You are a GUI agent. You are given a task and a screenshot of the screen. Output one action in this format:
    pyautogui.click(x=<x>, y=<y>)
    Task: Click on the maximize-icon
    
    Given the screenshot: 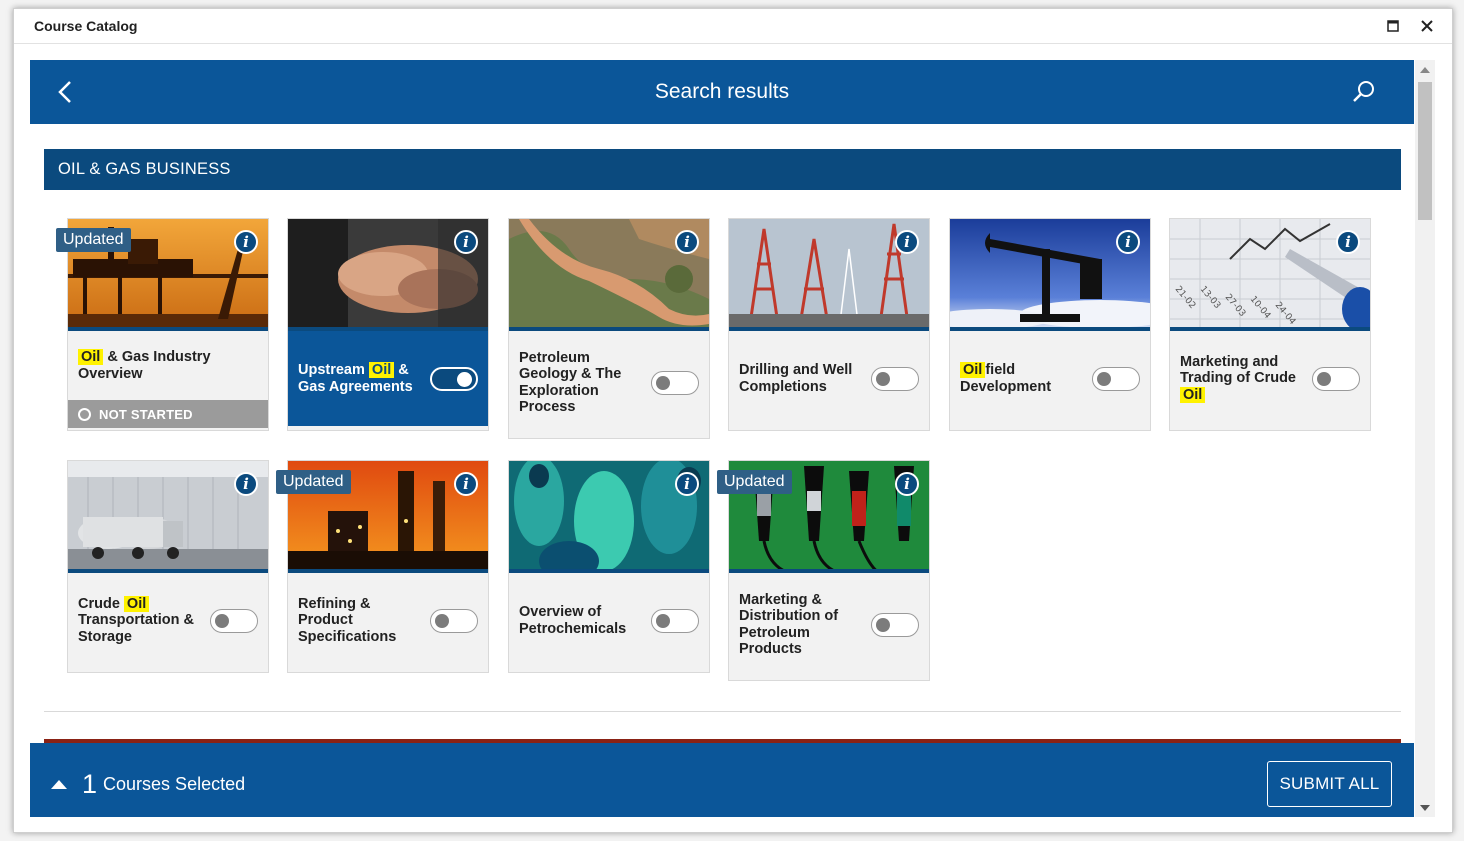 What is the action you would take?
    pyautogui.click(x=1393, y=26)
    